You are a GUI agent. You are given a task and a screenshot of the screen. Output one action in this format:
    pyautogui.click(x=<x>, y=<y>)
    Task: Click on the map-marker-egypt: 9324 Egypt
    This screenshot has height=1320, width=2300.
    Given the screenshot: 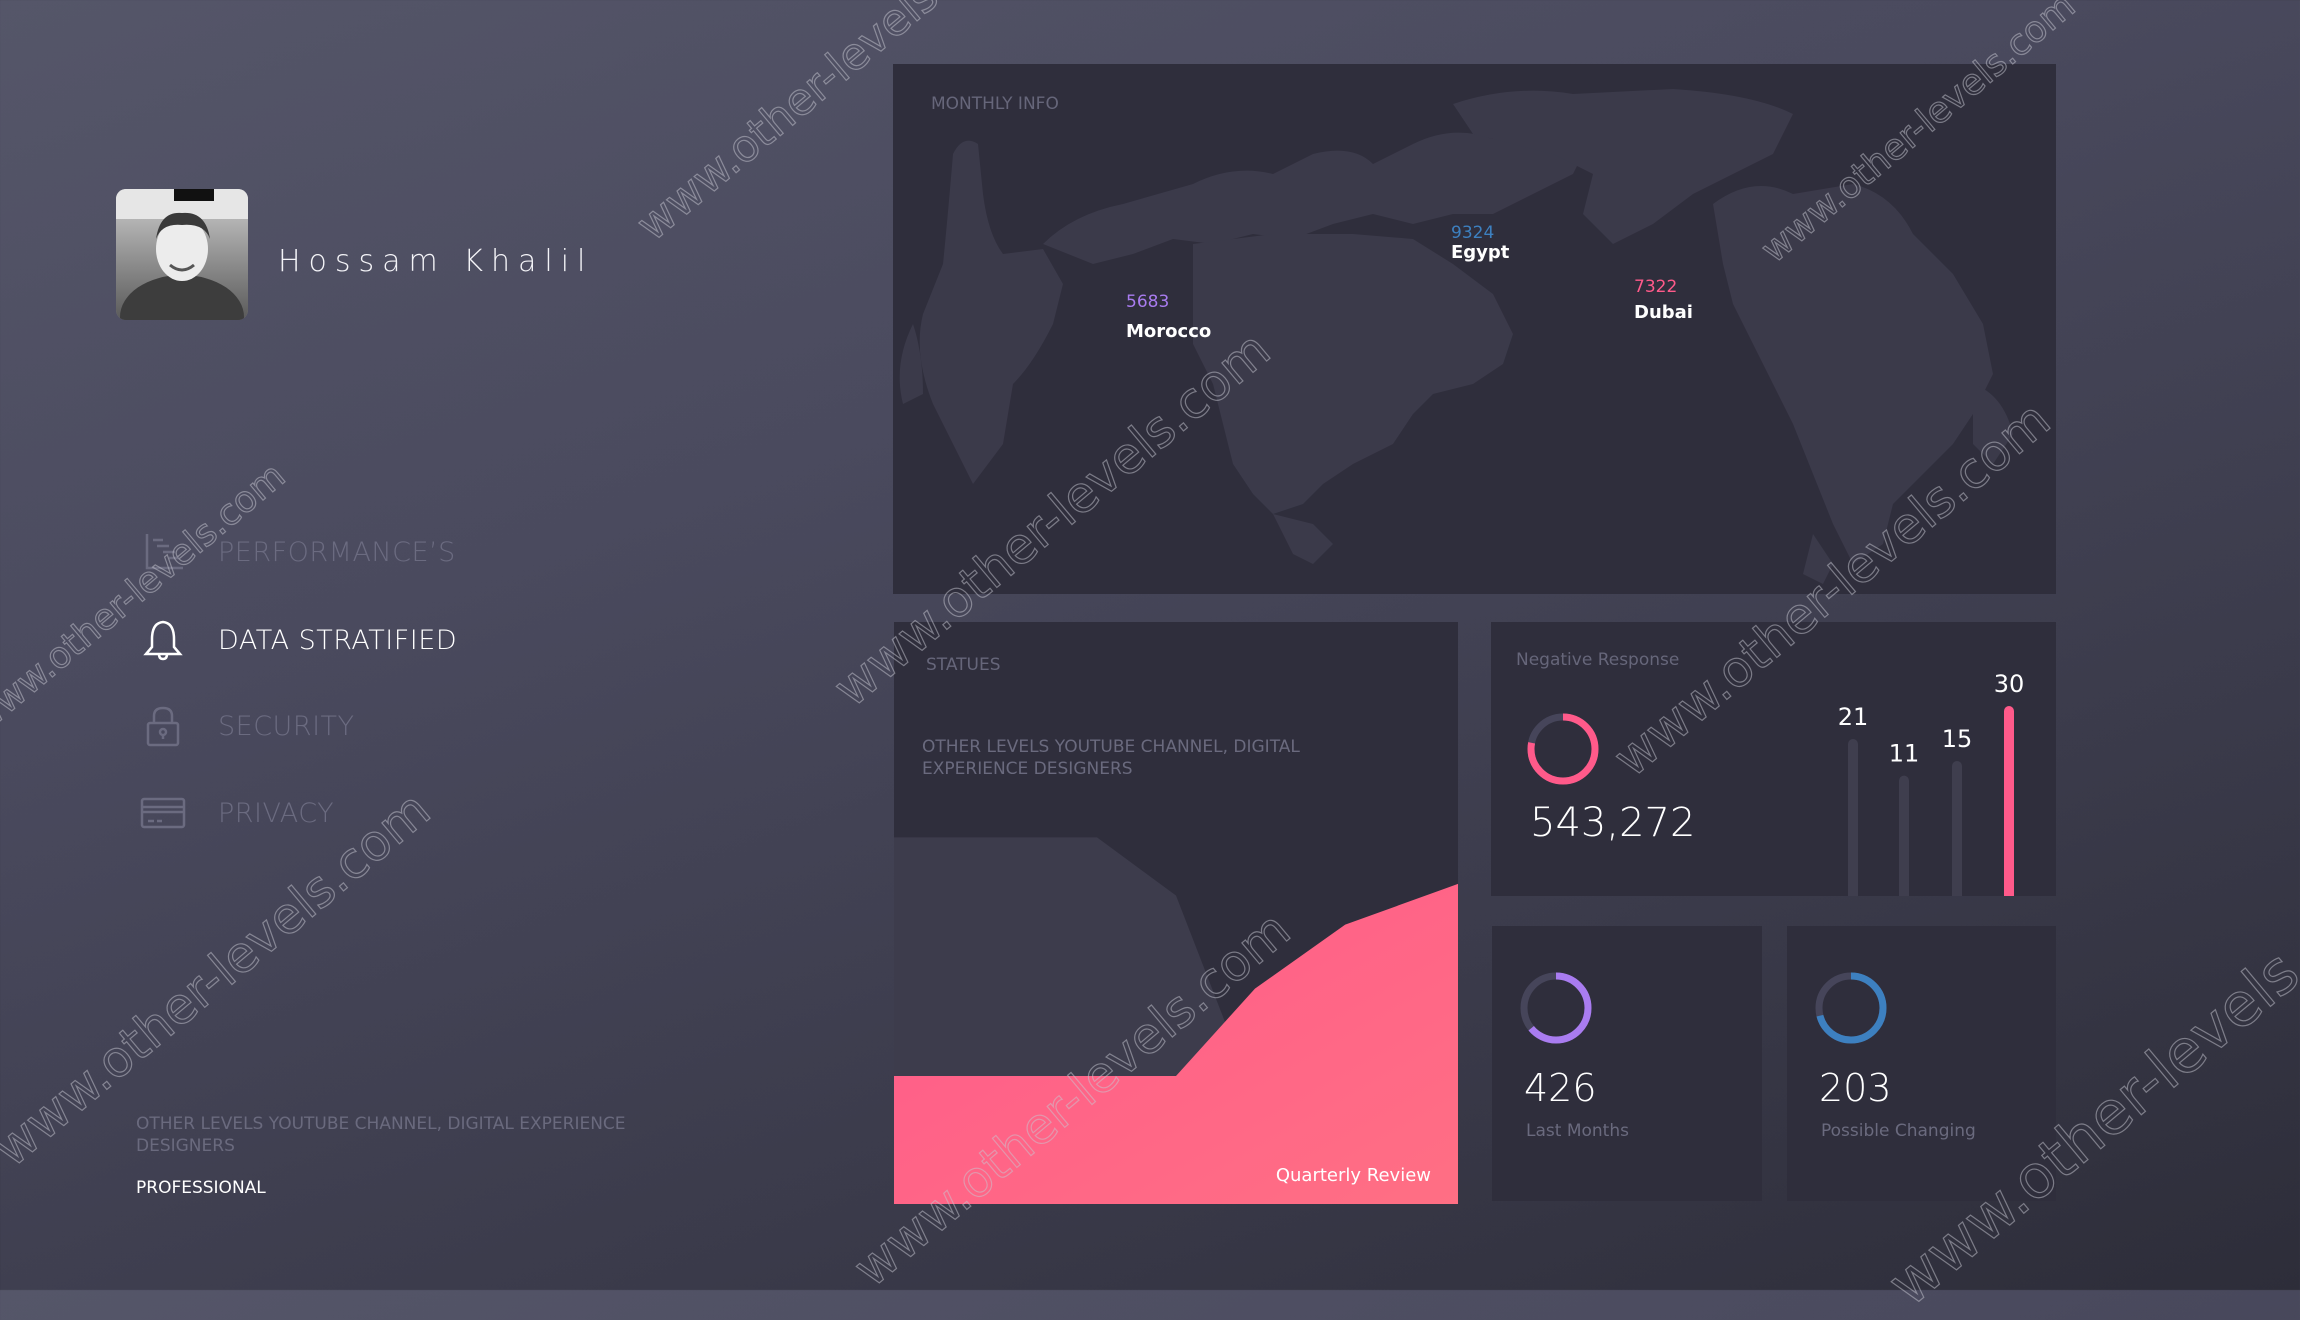 What is the action you would take?
    pyautogui.click(x=1480, y=243)
    